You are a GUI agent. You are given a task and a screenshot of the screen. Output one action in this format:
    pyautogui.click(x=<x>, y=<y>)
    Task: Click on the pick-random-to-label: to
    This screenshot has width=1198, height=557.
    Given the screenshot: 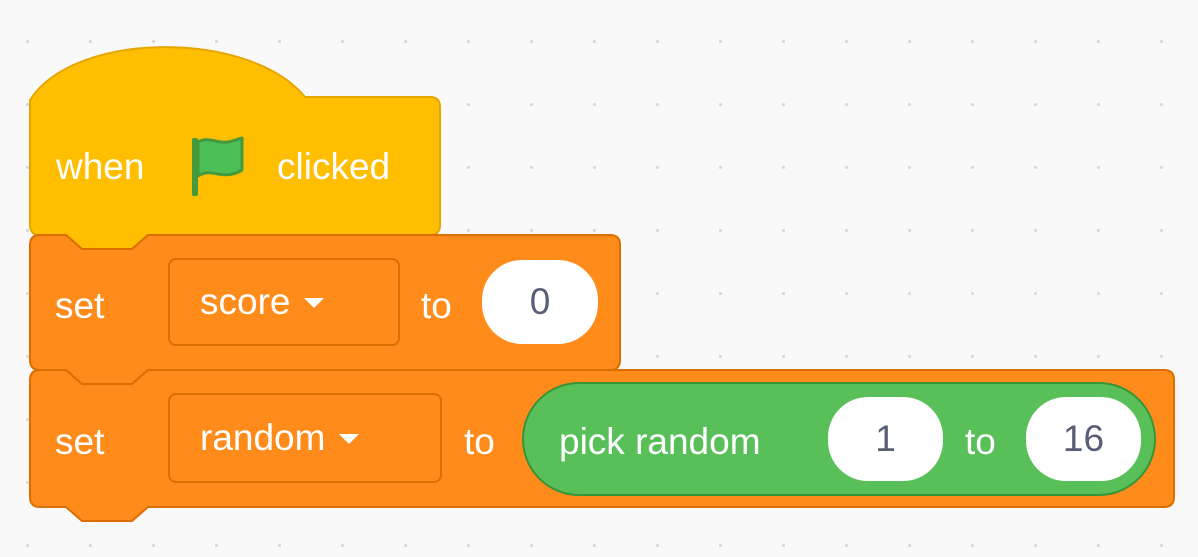 What is the action you would take?
    pyautogui.click(x=980, y=441)
    